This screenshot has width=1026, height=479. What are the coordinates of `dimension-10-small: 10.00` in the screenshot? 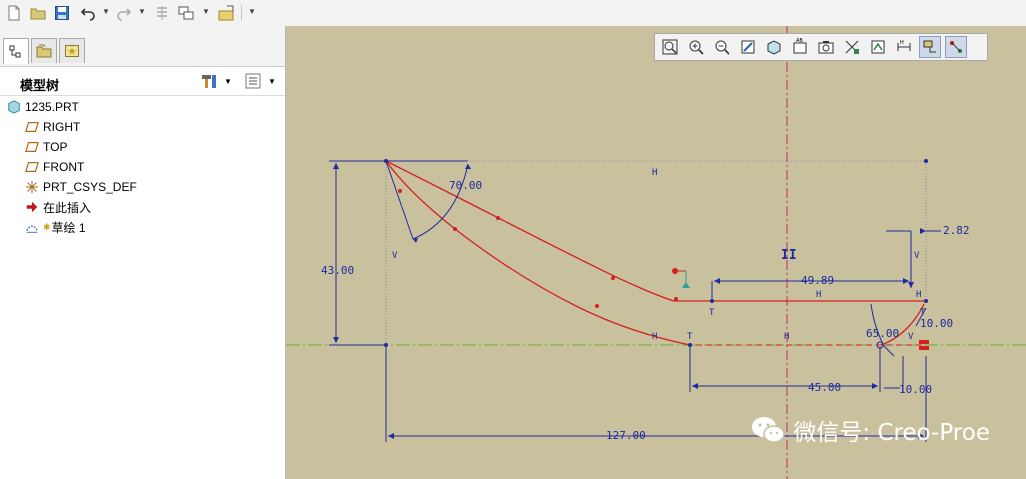 It's located at (915, 389).